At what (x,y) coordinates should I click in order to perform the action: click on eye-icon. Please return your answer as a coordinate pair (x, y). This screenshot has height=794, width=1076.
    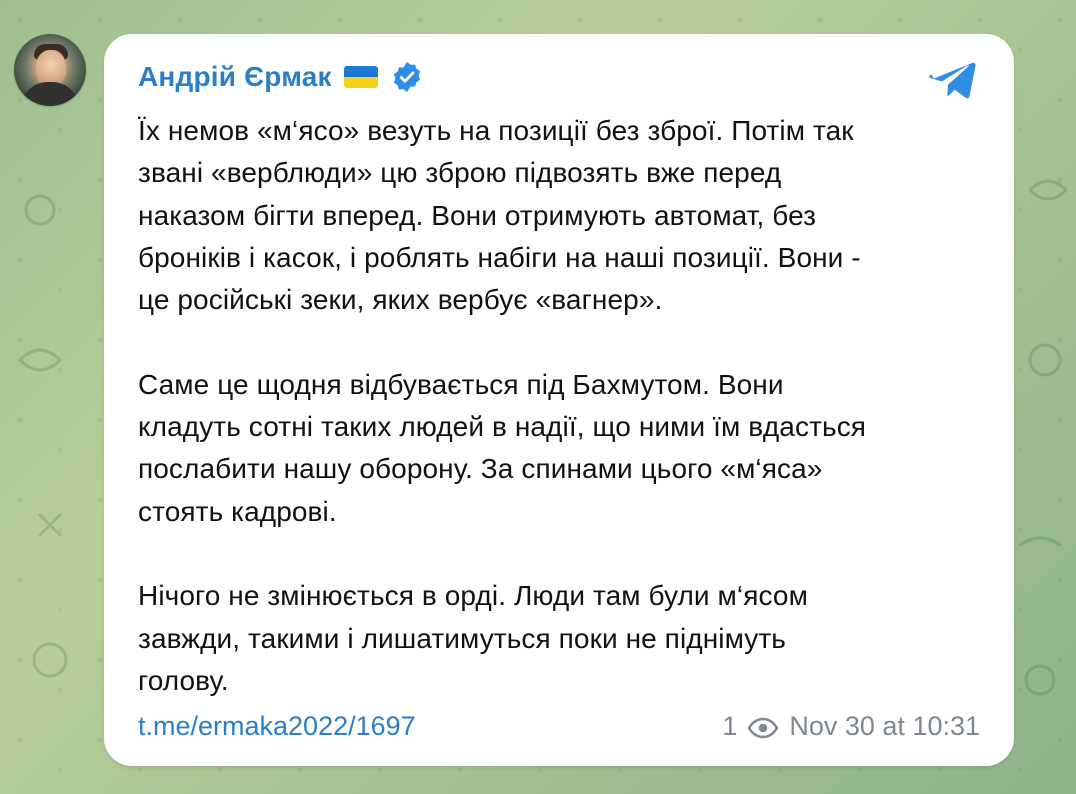
    Looking at the image, I should click on (763, 727).